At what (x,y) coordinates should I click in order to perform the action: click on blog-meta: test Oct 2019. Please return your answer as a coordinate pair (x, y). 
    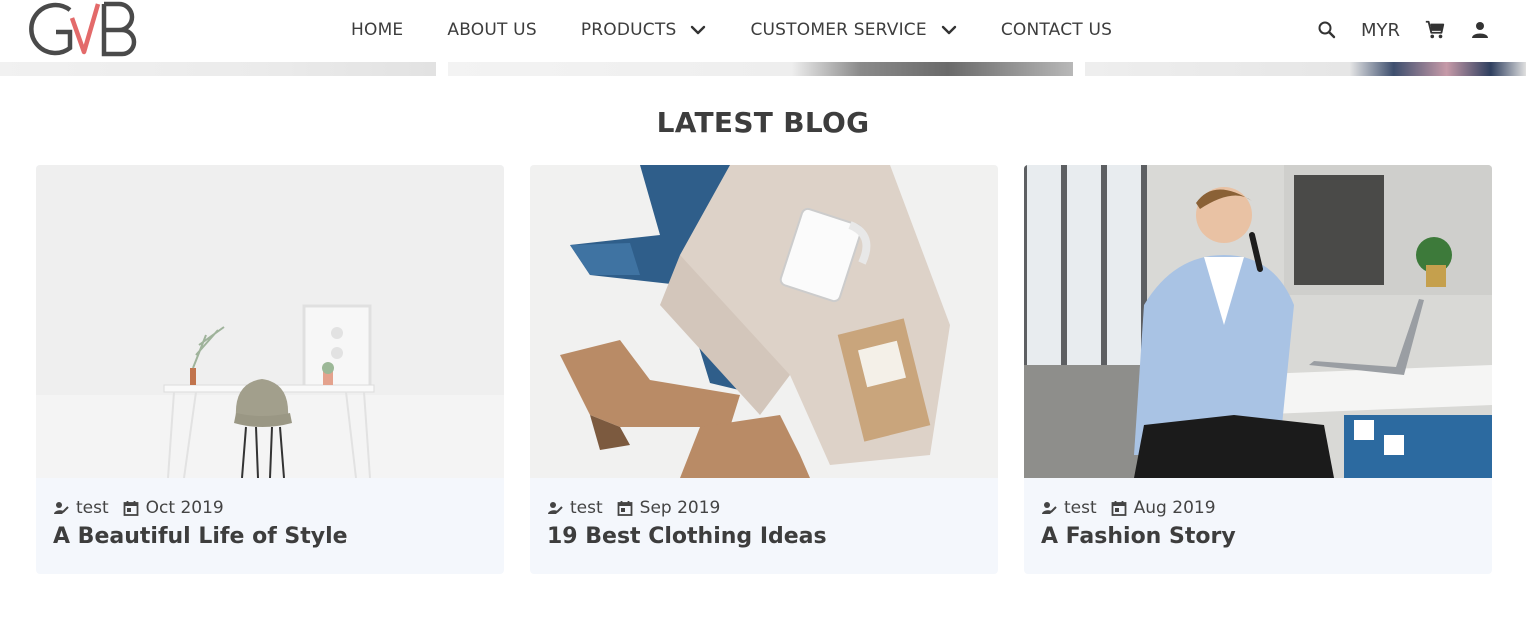
    Looking at the image, I should click on (270, 508).